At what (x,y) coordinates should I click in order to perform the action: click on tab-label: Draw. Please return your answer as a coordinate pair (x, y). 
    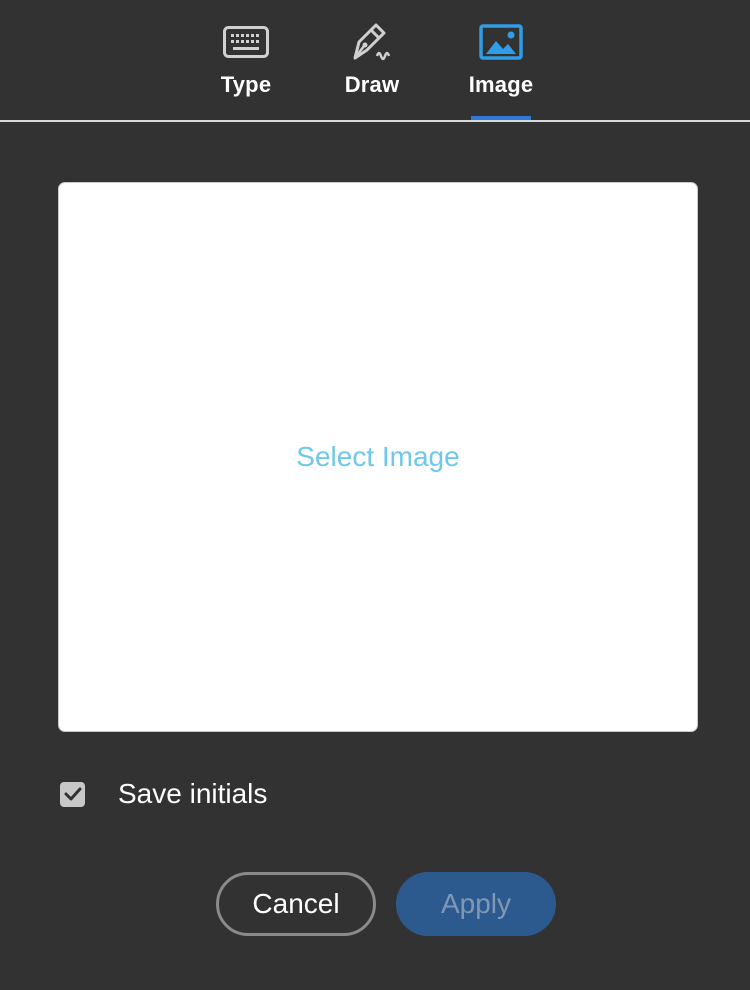
    Looking at the image, I should click on (372, 84).